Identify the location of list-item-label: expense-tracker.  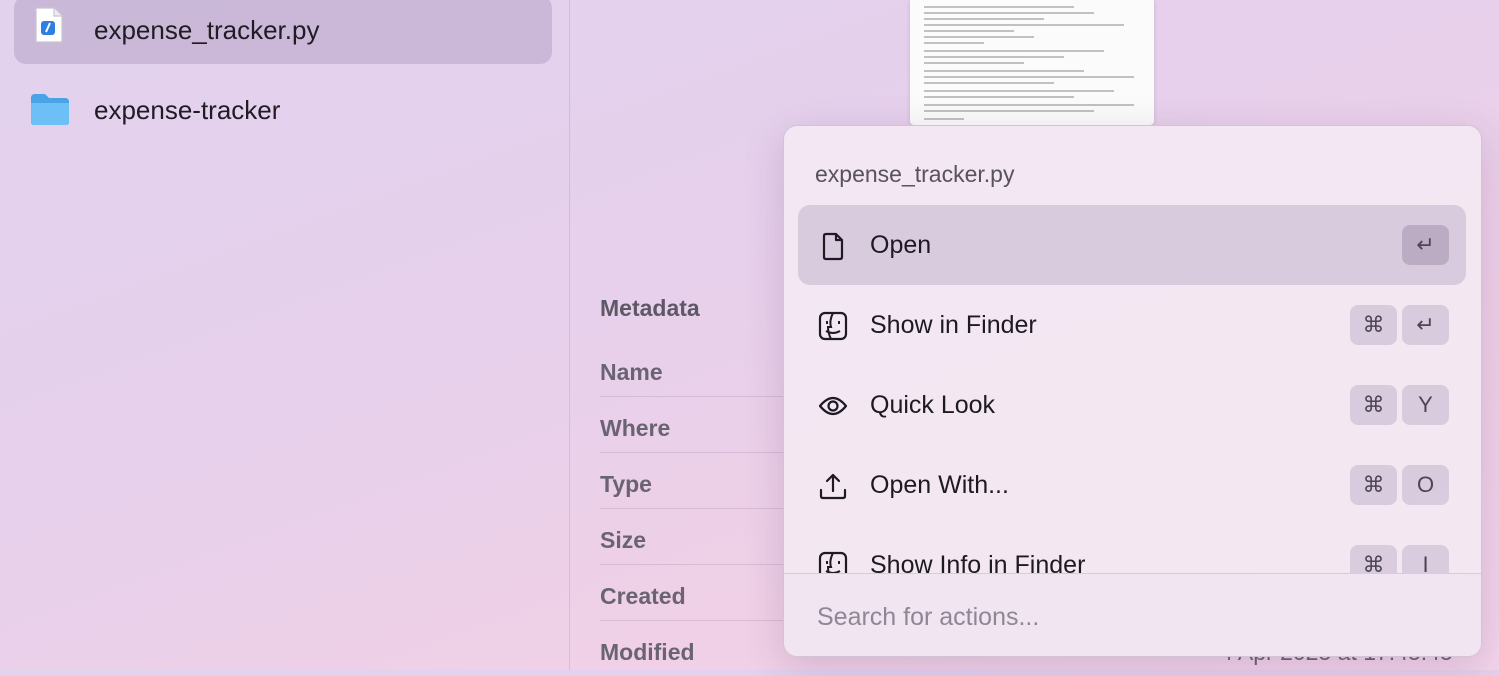
(187, 109).